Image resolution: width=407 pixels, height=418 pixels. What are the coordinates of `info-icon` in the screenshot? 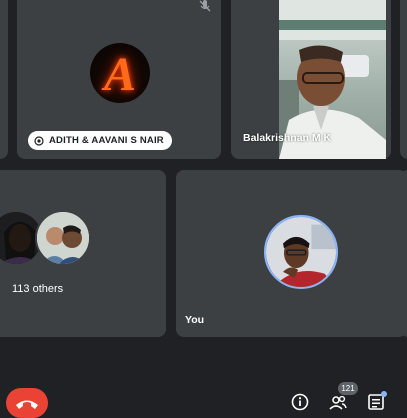 It's located at (300, 402).